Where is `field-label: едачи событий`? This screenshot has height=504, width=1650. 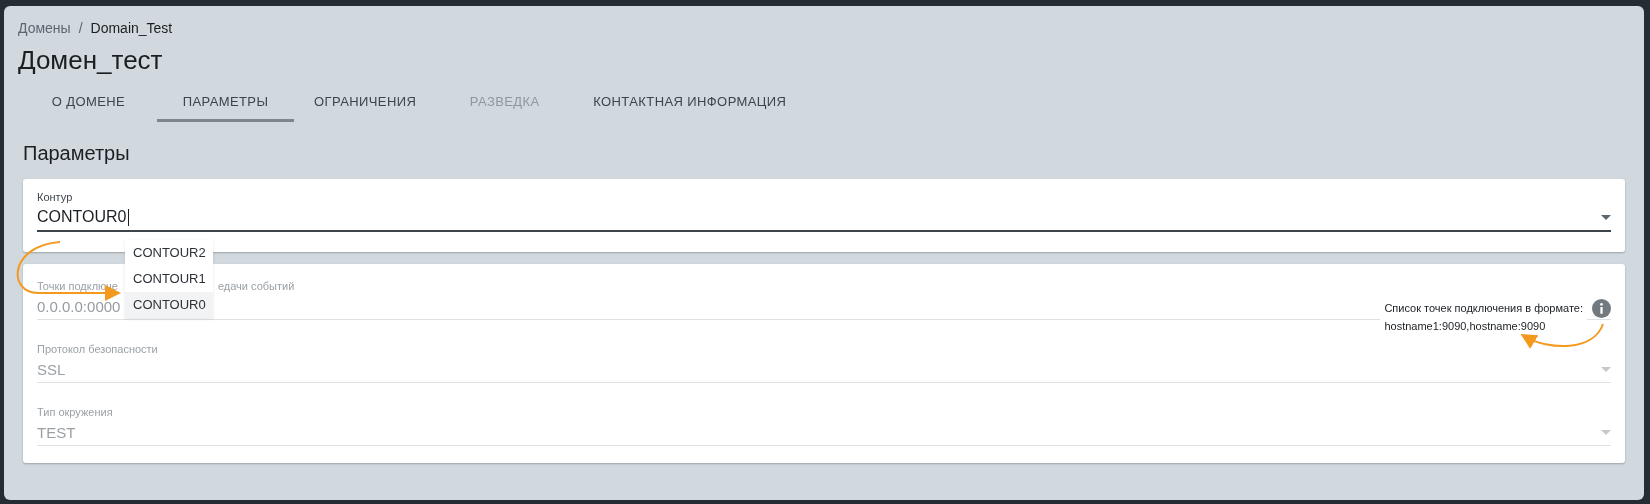
field-label: едачи событий is located at coordinates (256, 286).